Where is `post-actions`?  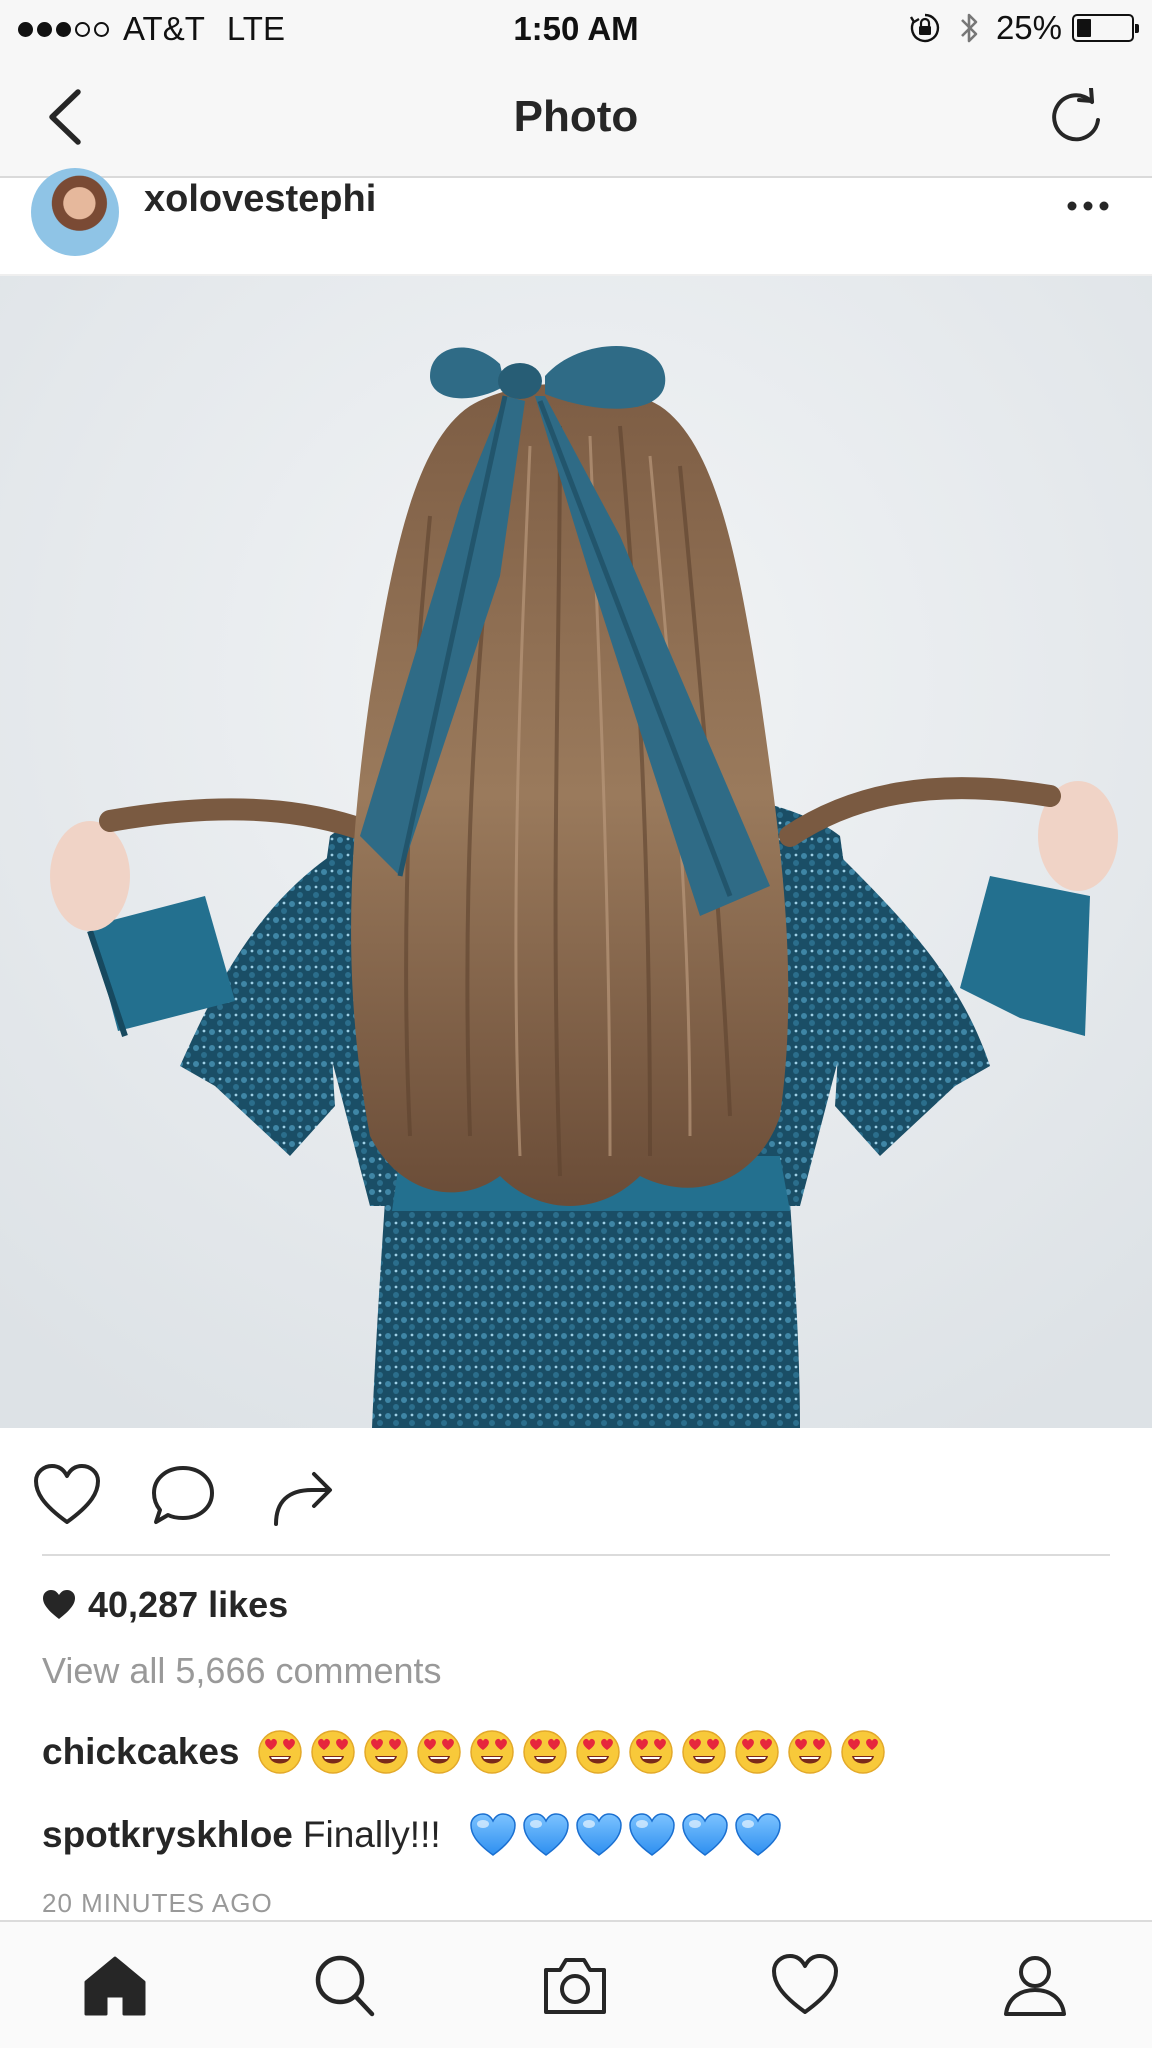
post-actions is located at coordinates (576, 1492).